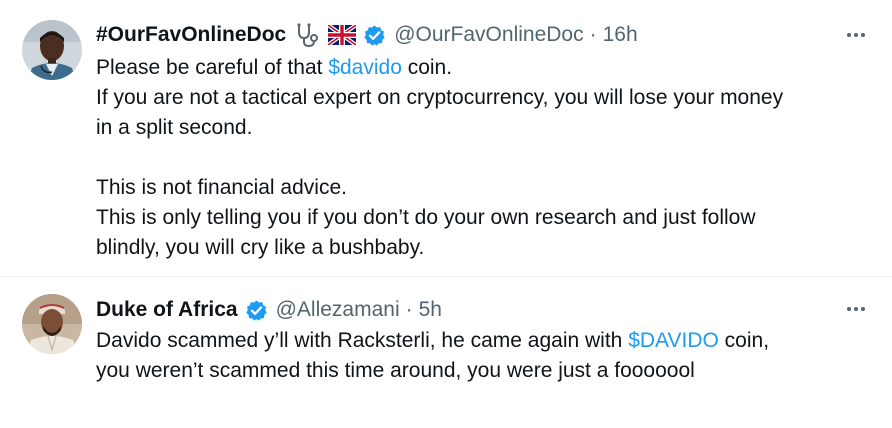  I want to click on cashtag-link: $davido, so click(365, 67).